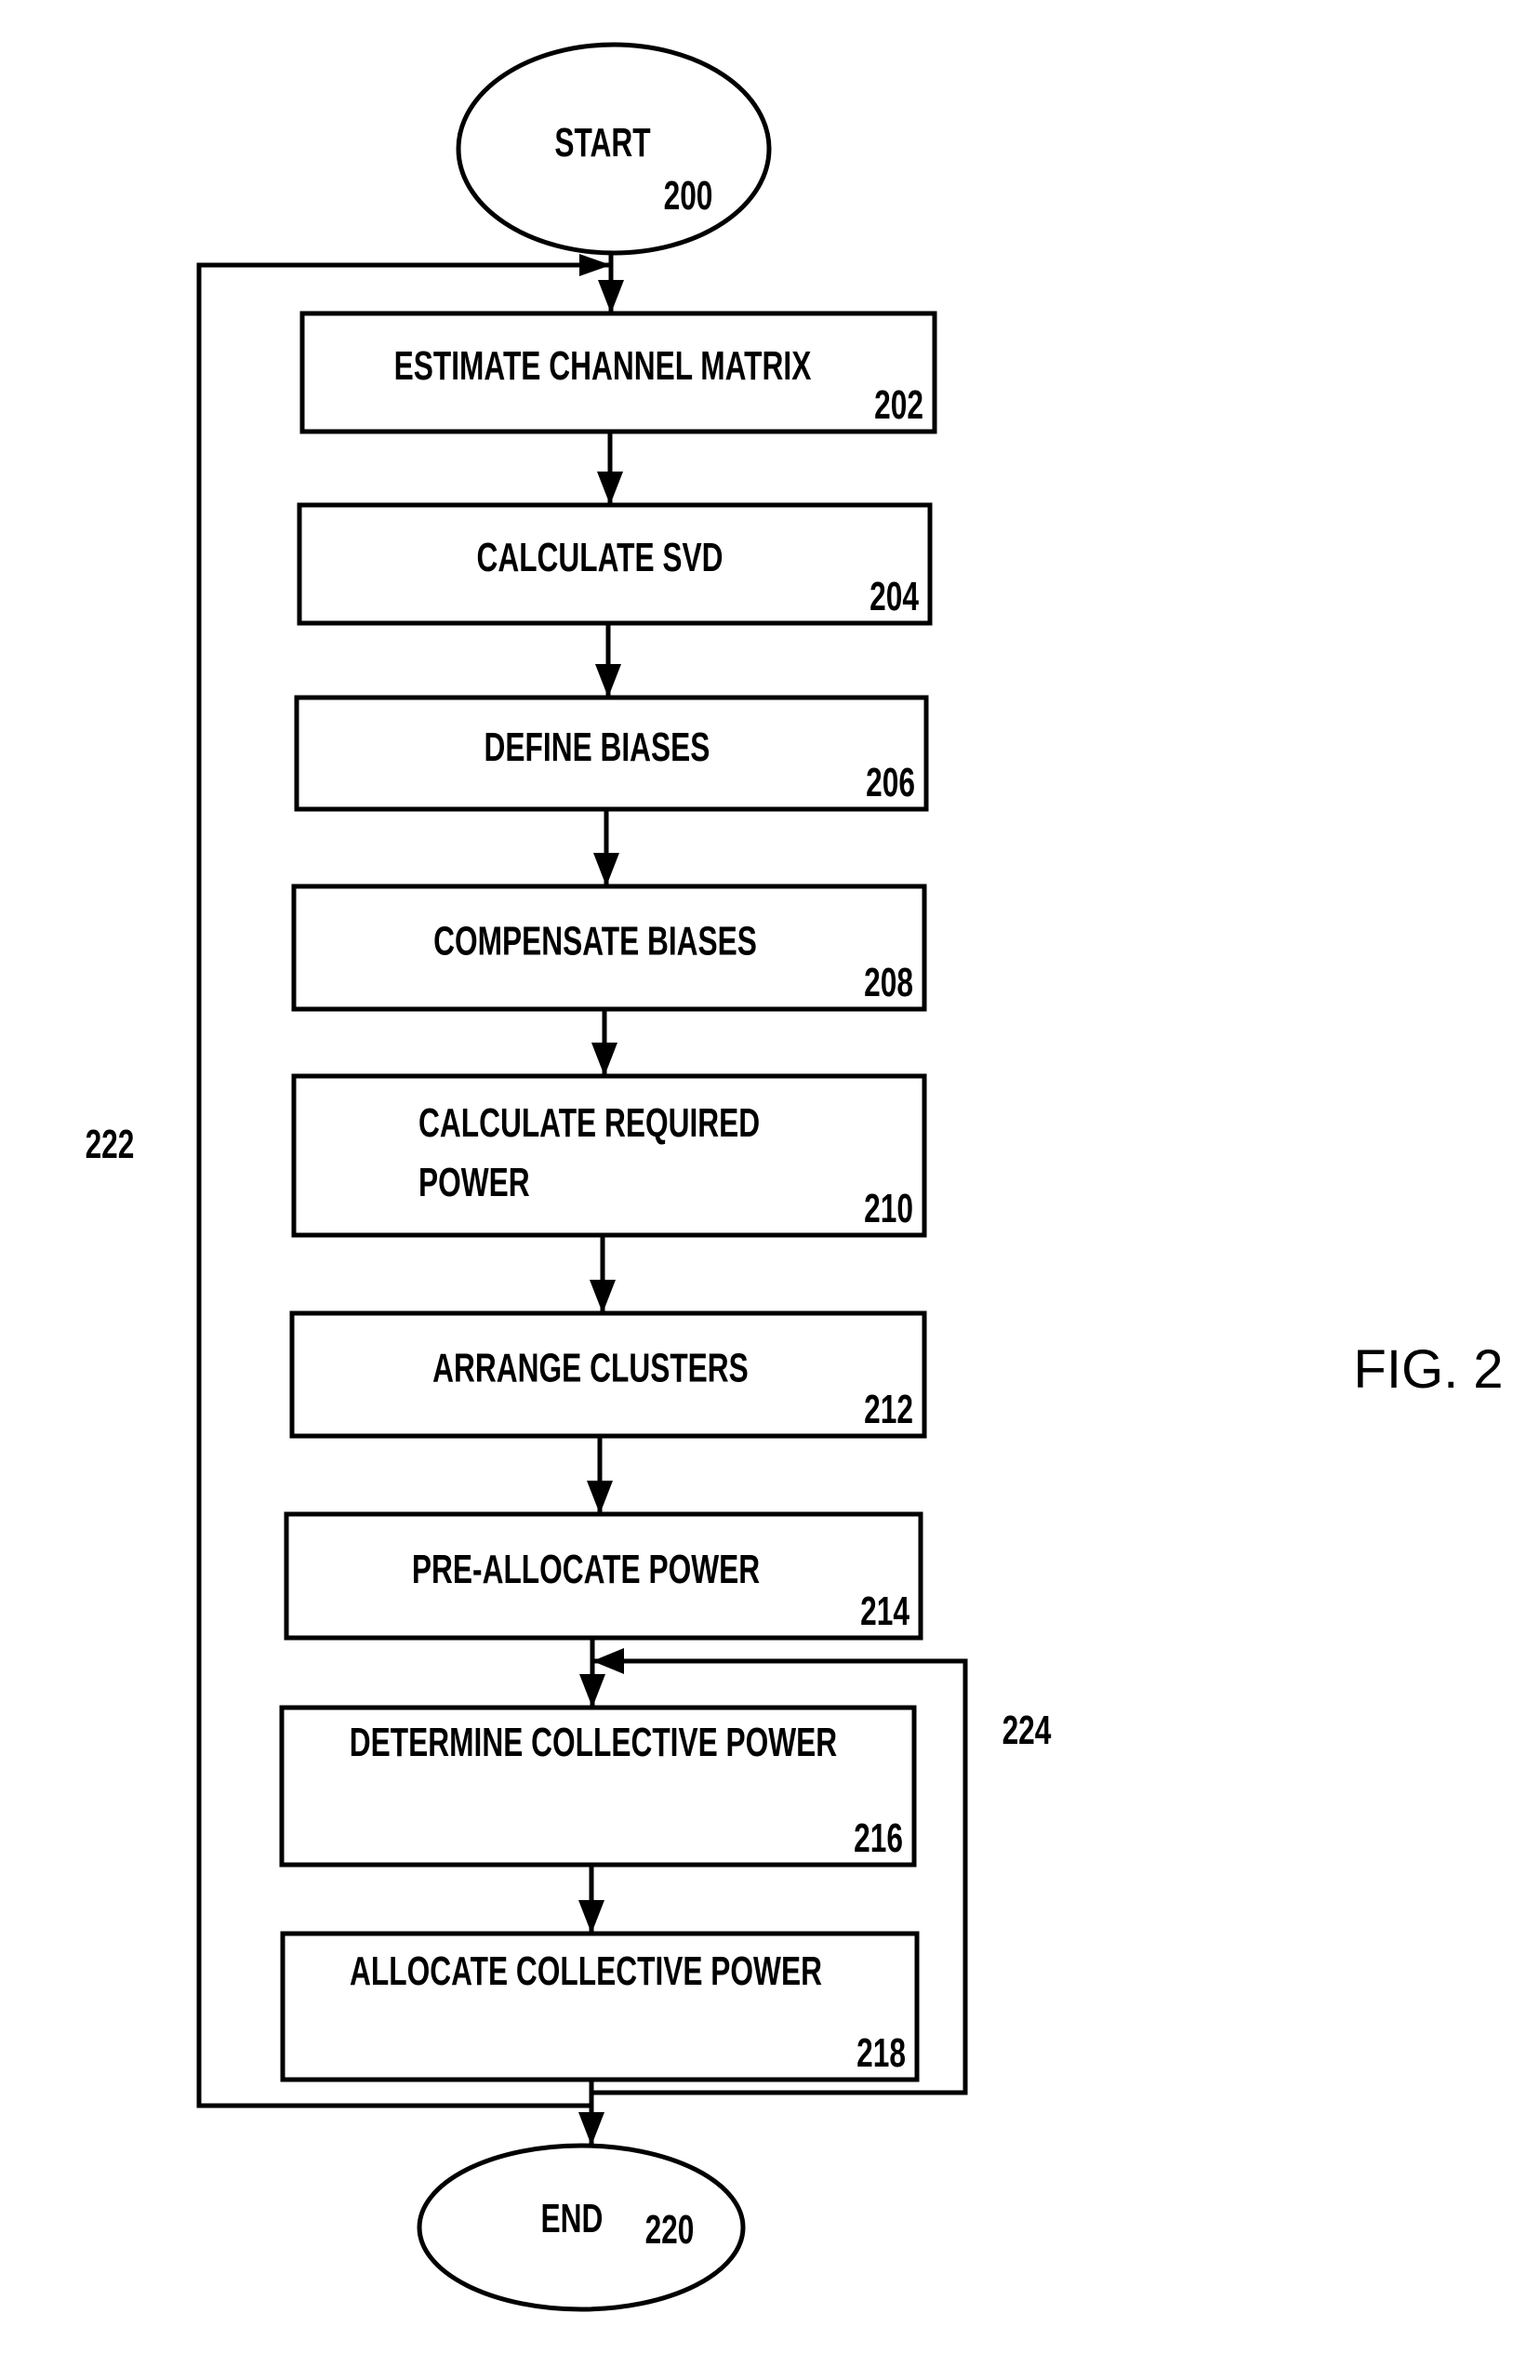 The image size is (1540, 2380). What do you see at coordinates (608, 1661) in the screenshot?
I see `loop-224-arrowhead-icon` at bounding box center [608, 1661].